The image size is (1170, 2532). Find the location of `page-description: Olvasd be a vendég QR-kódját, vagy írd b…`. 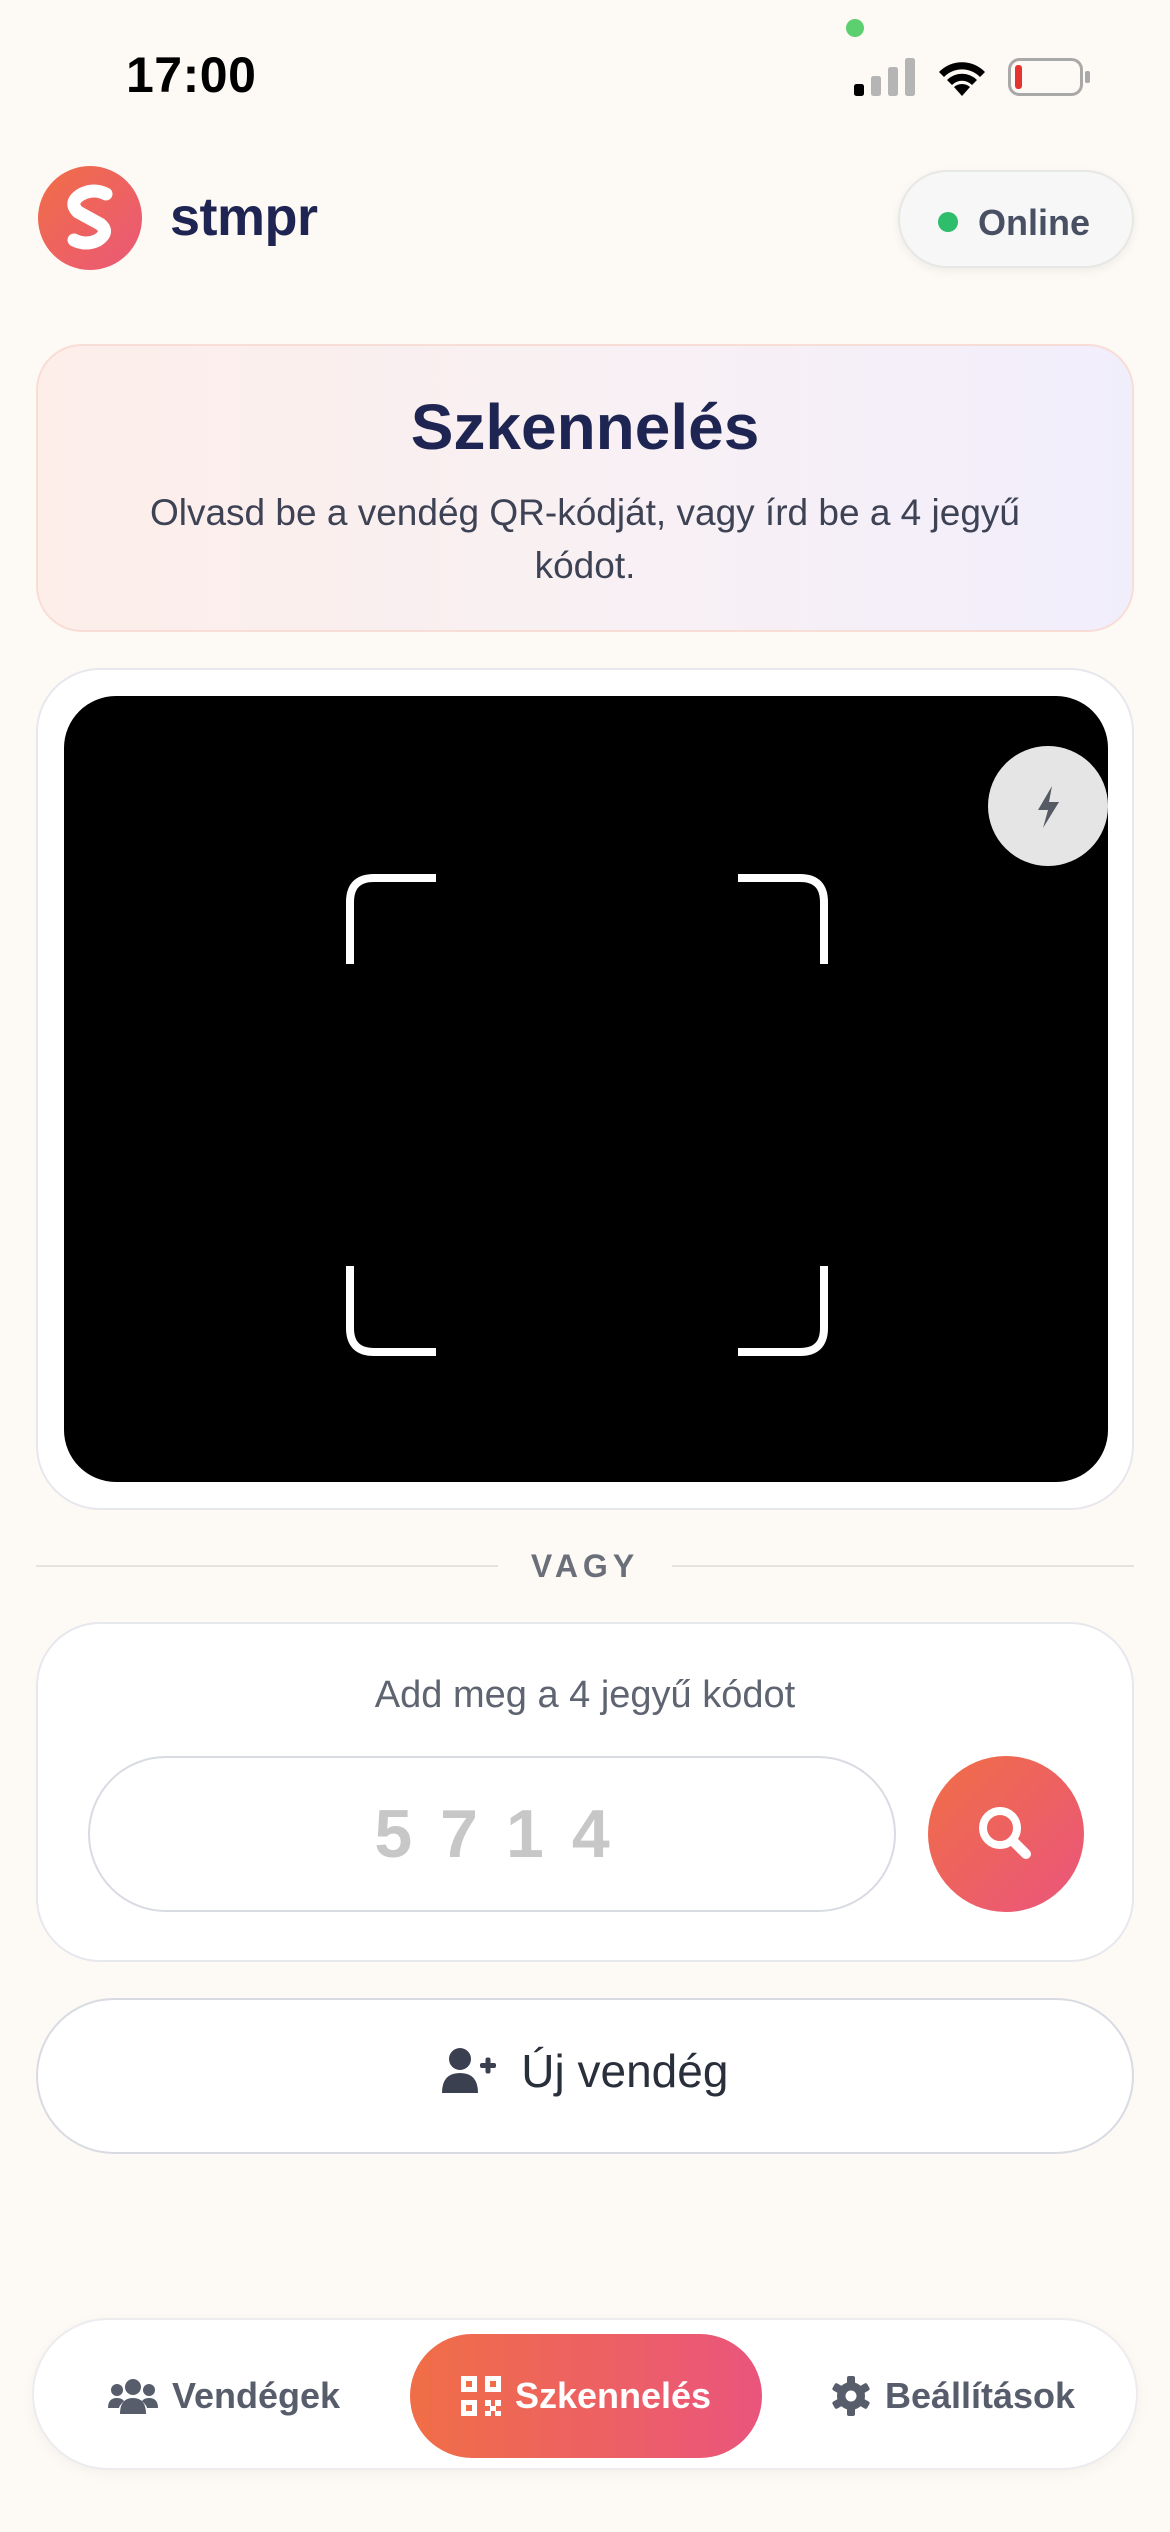

page-description: Olvasd be a vendég QR-kódját, vagy írd b… is located at coordinates (584, 539).